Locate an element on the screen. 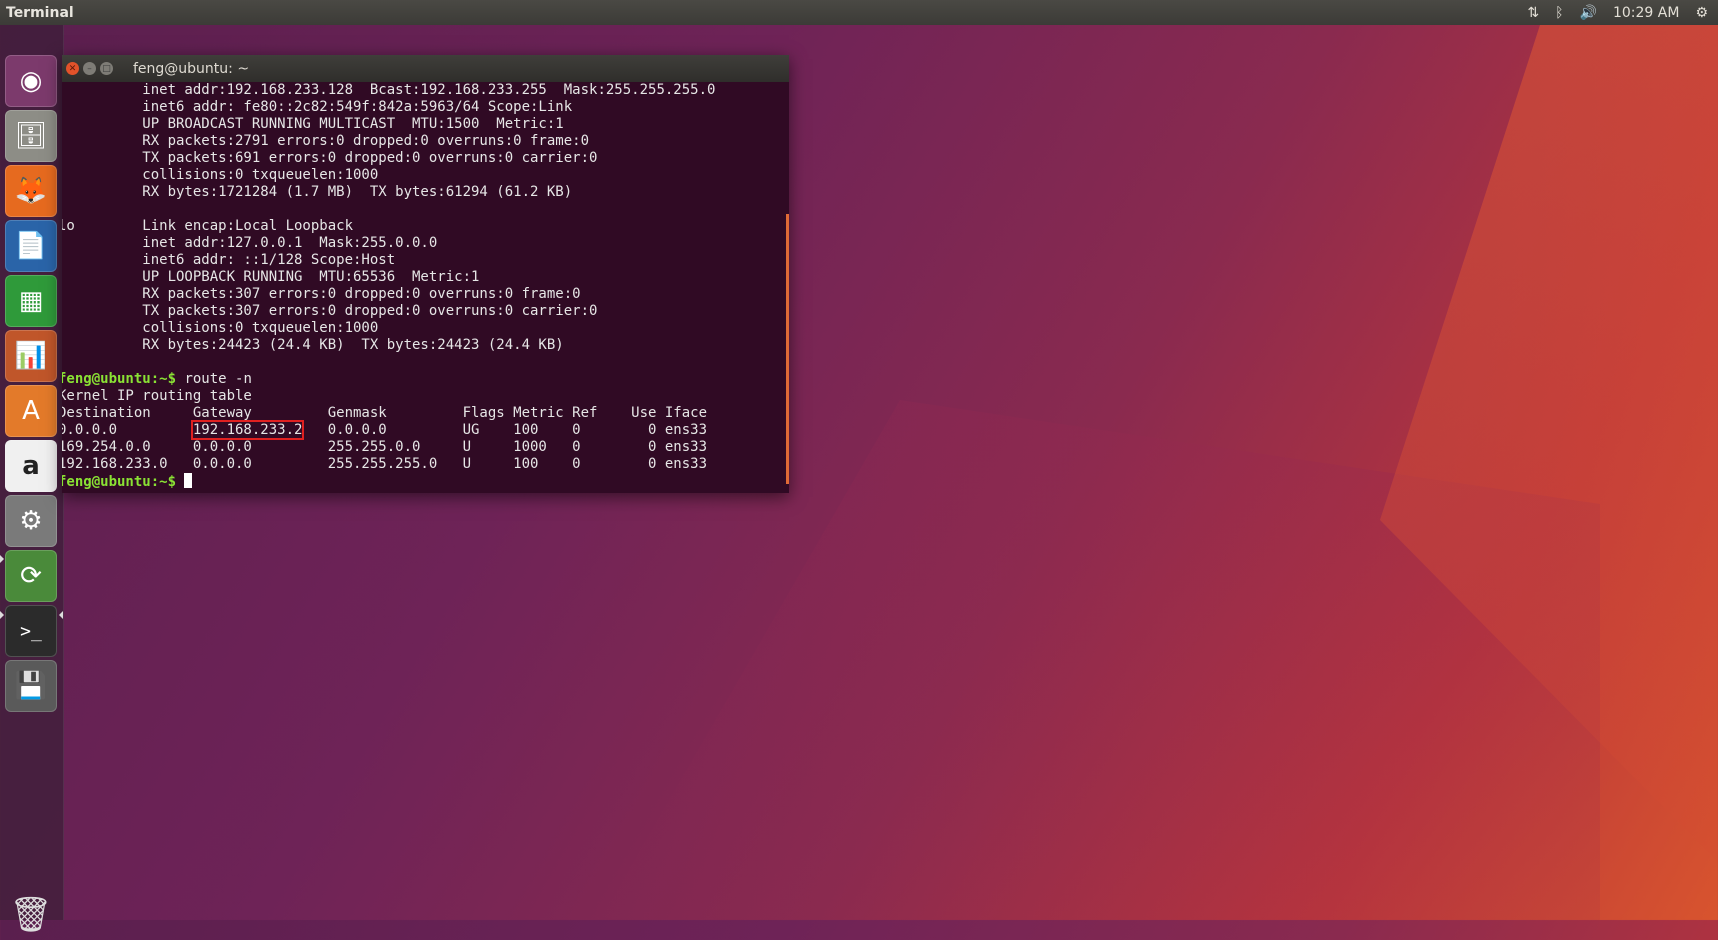 Image resolution: width=1718 pixels, height=940 pixels. wrench-gear-icon: ⚙ is located at coordinates (31, 521).